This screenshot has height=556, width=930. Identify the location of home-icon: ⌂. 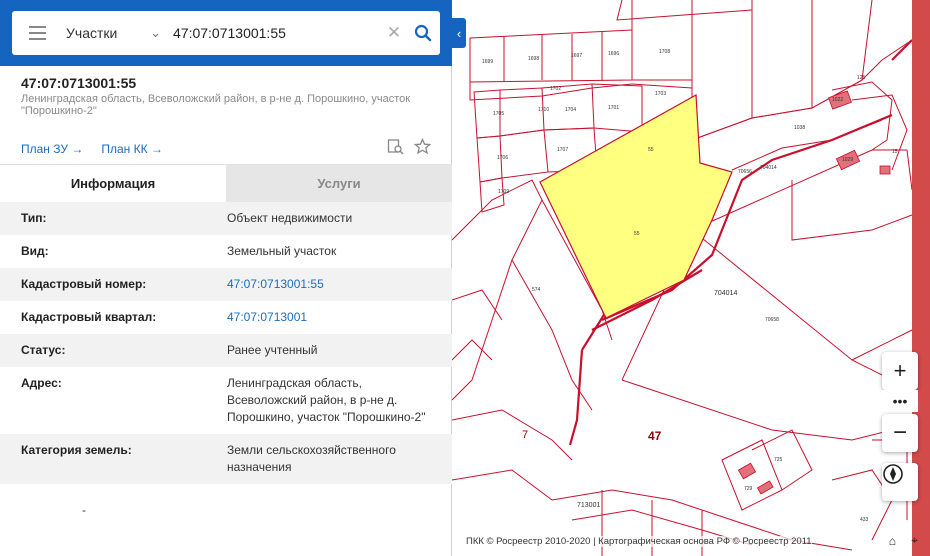
(892, 541).